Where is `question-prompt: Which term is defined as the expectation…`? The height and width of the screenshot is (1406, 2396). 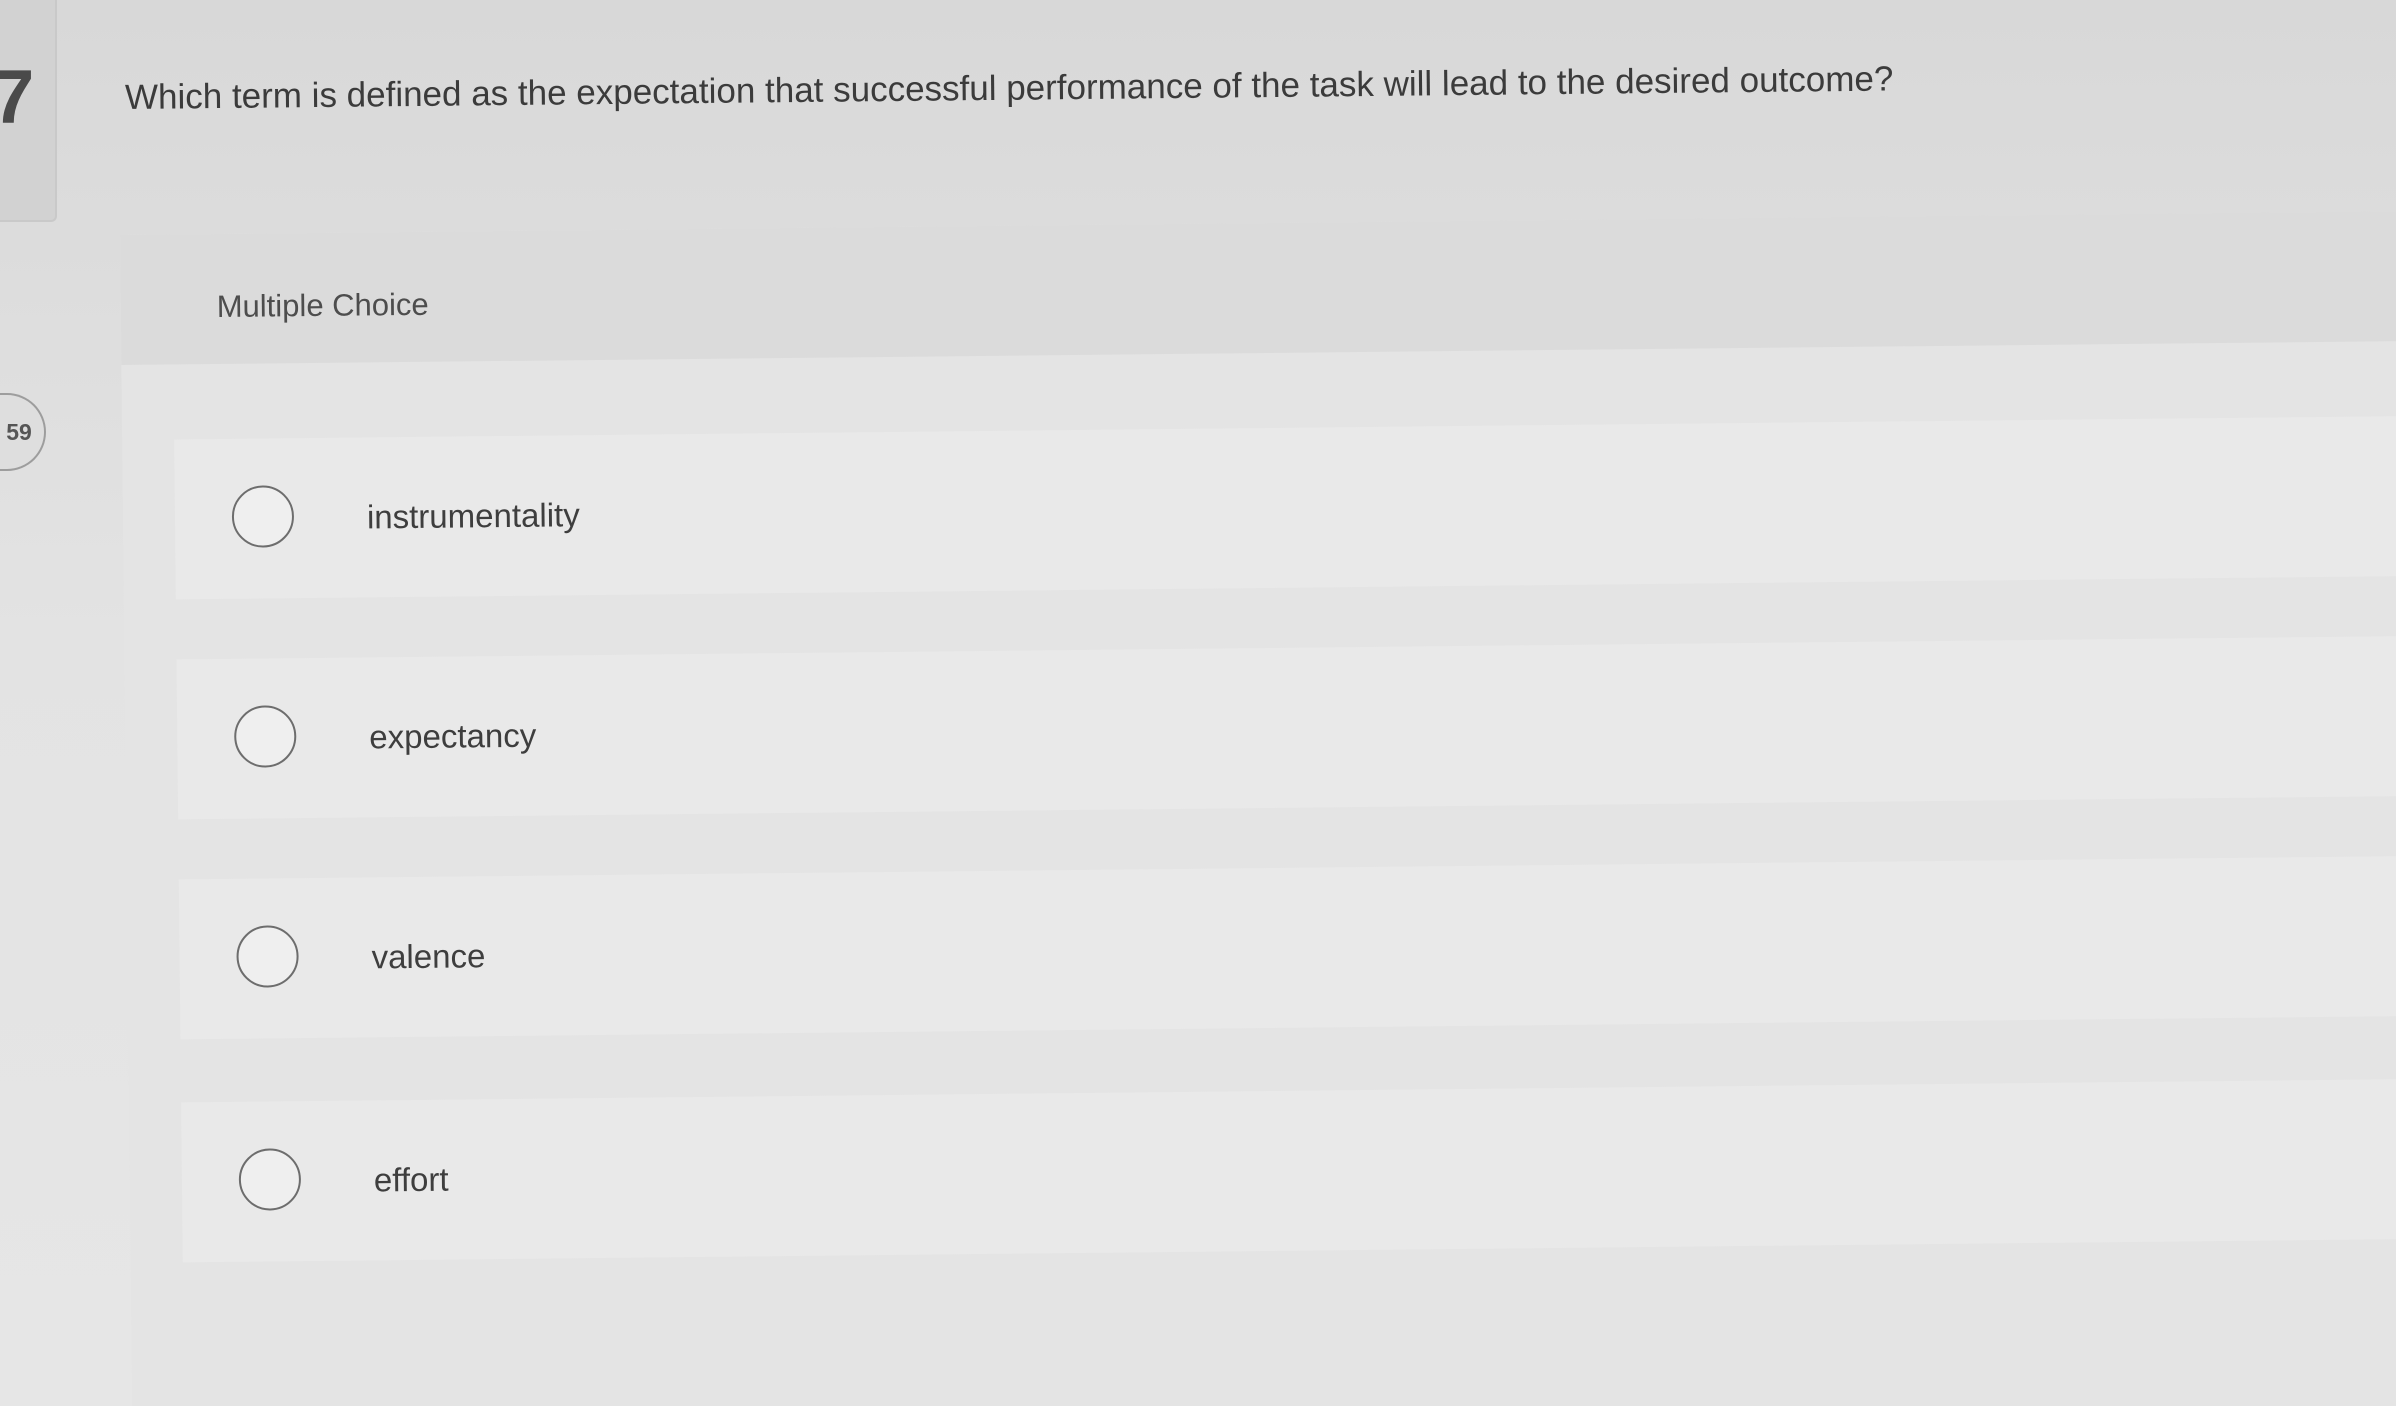
question-prompt: Which term is defined as the expectation… is located at coordinates (1009, 88).